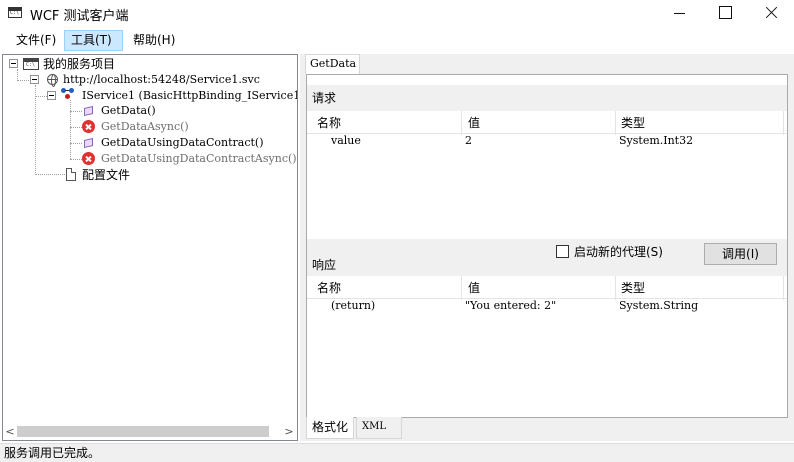 This screenshot has height=462, width=794. Describe the element at coordinates (128, 111) in the screenshot. I see `tree-operation-getdata: GetData()` at that location.